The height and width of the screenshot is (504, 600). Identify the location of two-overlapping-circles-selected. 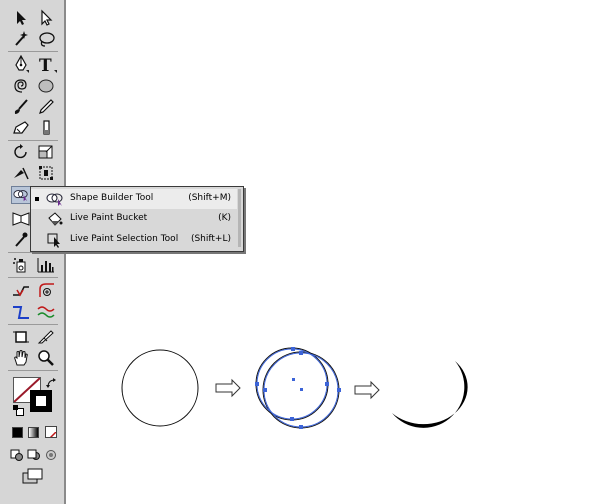
(298, 388).